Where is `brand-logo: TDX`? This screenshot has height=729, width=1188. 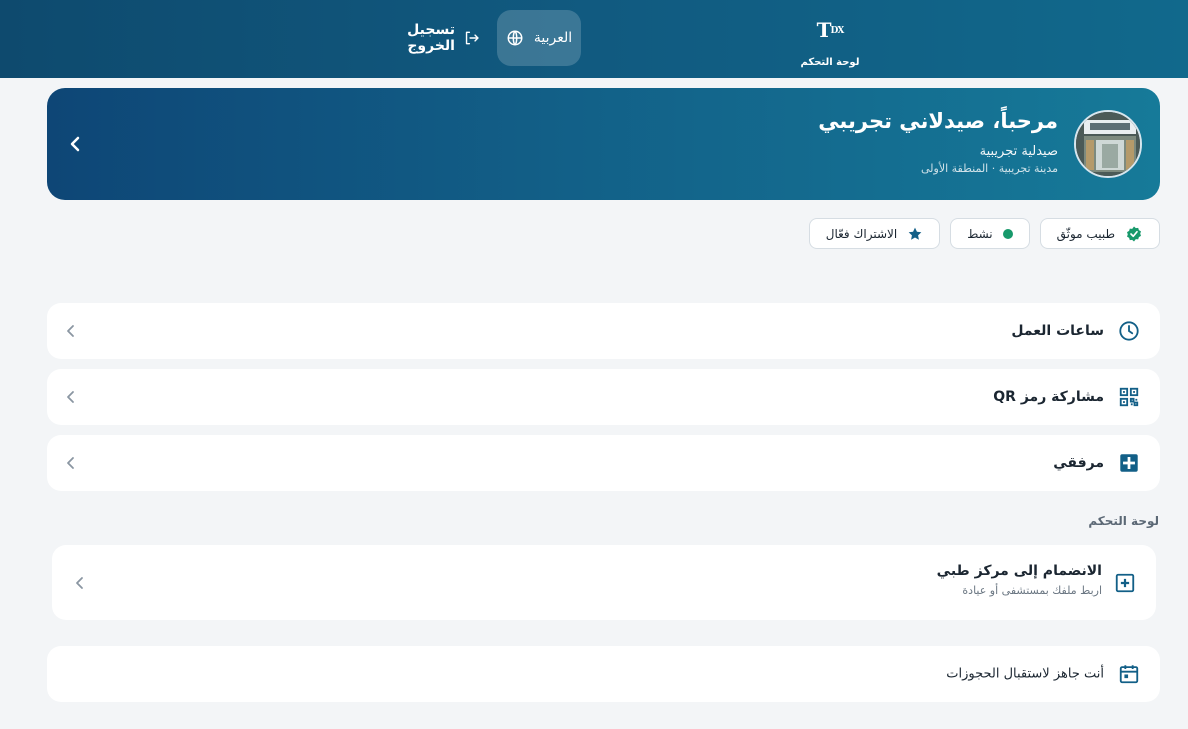 brand-logo: TDX is located at coordinates (830, 30).